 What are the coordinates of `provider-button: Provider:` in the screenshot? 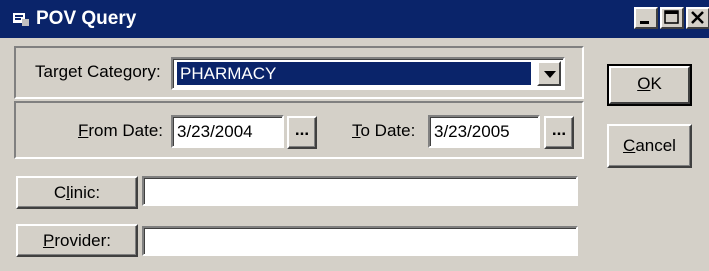 It's located at (77, 240).